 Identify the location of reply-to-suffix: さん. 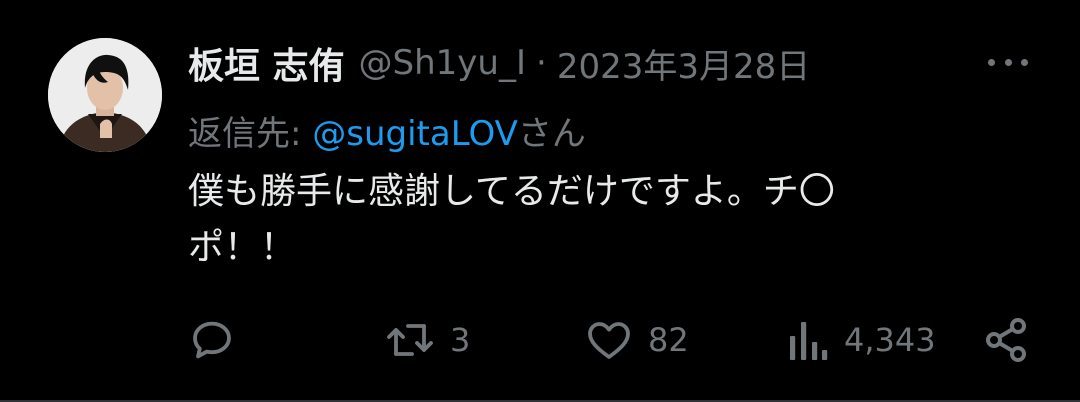
(551, 134).